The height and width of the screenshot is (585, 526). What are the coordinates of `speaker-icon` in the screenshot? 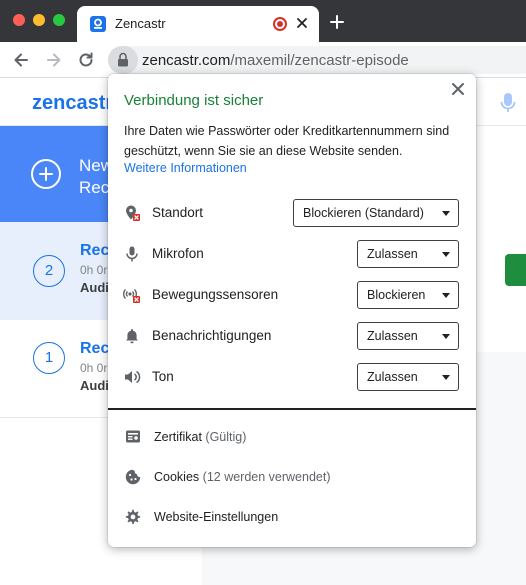 It's located at (133, 377).